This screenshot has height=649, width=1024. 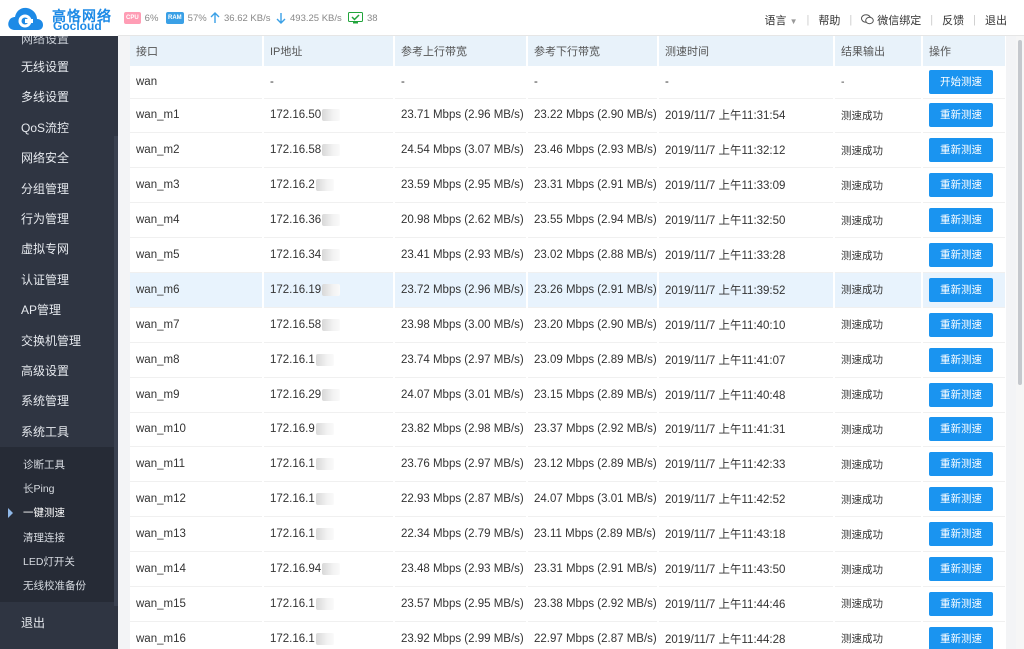 I want to click on sidebar-item-system: 系统管理, so click(x=59, y=401).